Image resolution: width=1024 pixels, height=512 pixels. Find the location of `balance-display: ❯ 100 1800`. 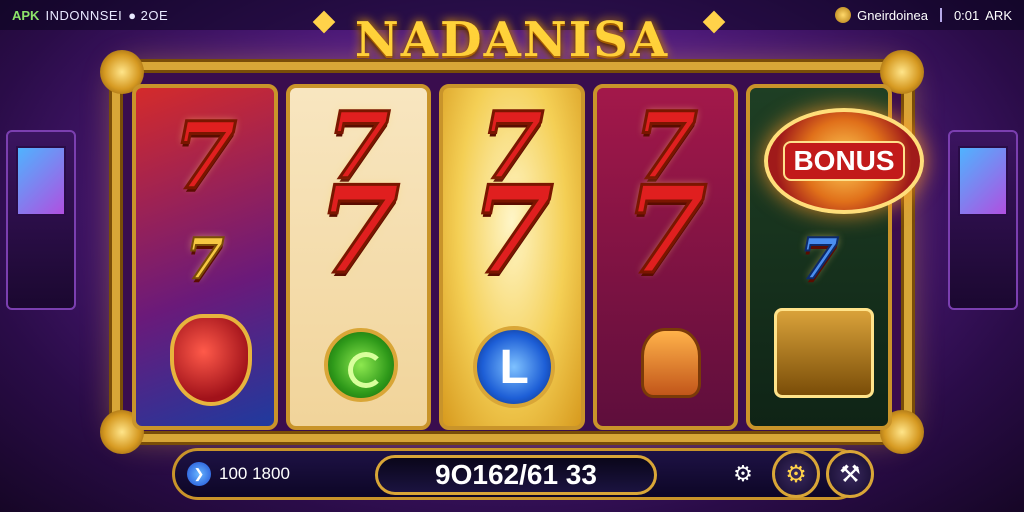

balance-display: ❯ 100 1800 is located at coordinates (275, 474).